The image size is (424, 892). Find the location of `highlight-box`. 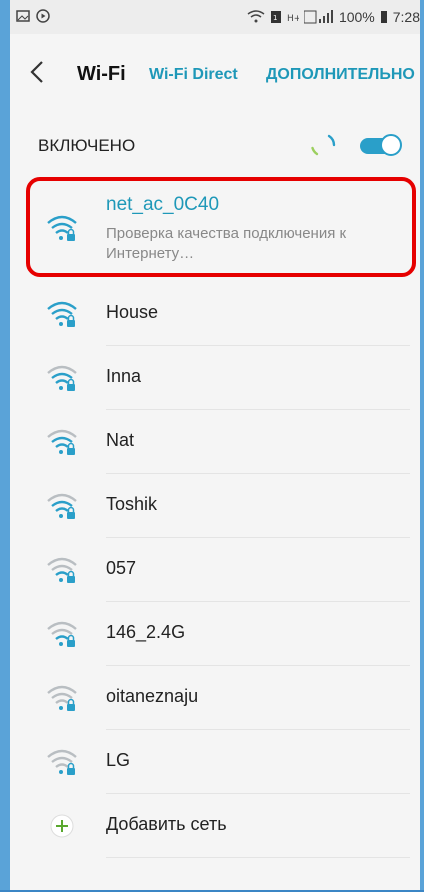

highlight-box is located at coordinates (221, 227).